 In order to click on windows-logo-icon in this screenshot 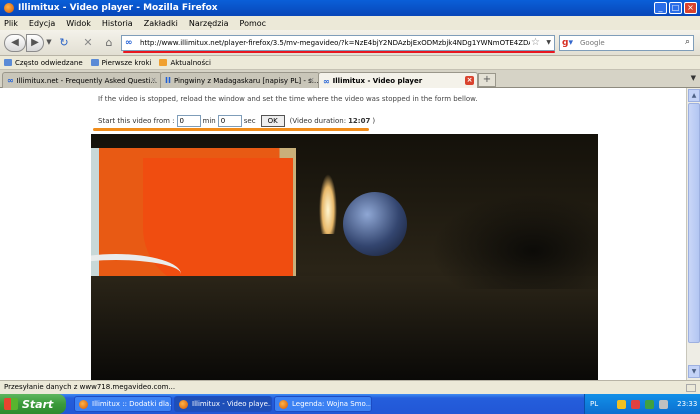, I will do `click(11, 404)`.